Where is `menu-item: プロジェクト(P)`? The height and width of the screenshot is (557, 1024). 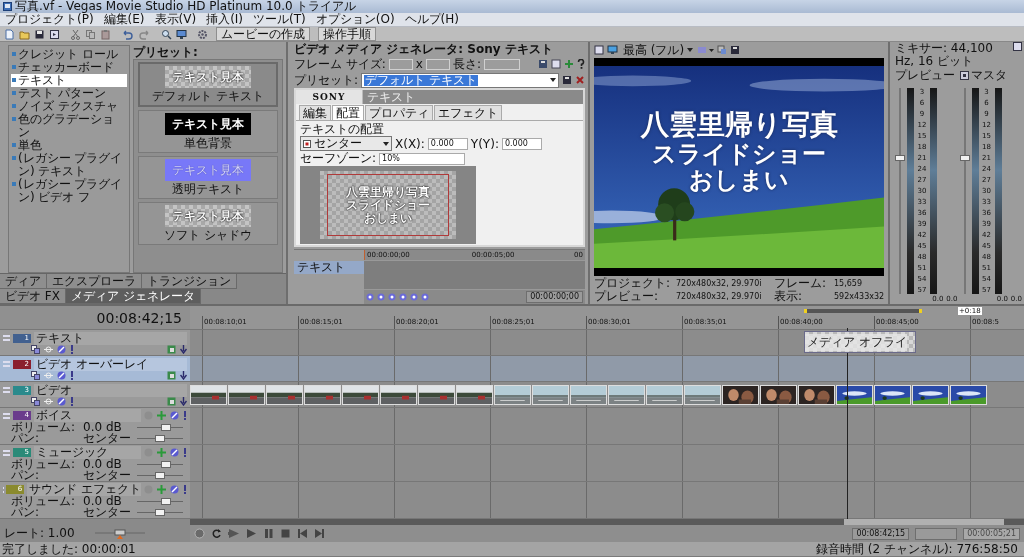 menu-item: プロジェクト(P) is located at coordinates (49, 19).